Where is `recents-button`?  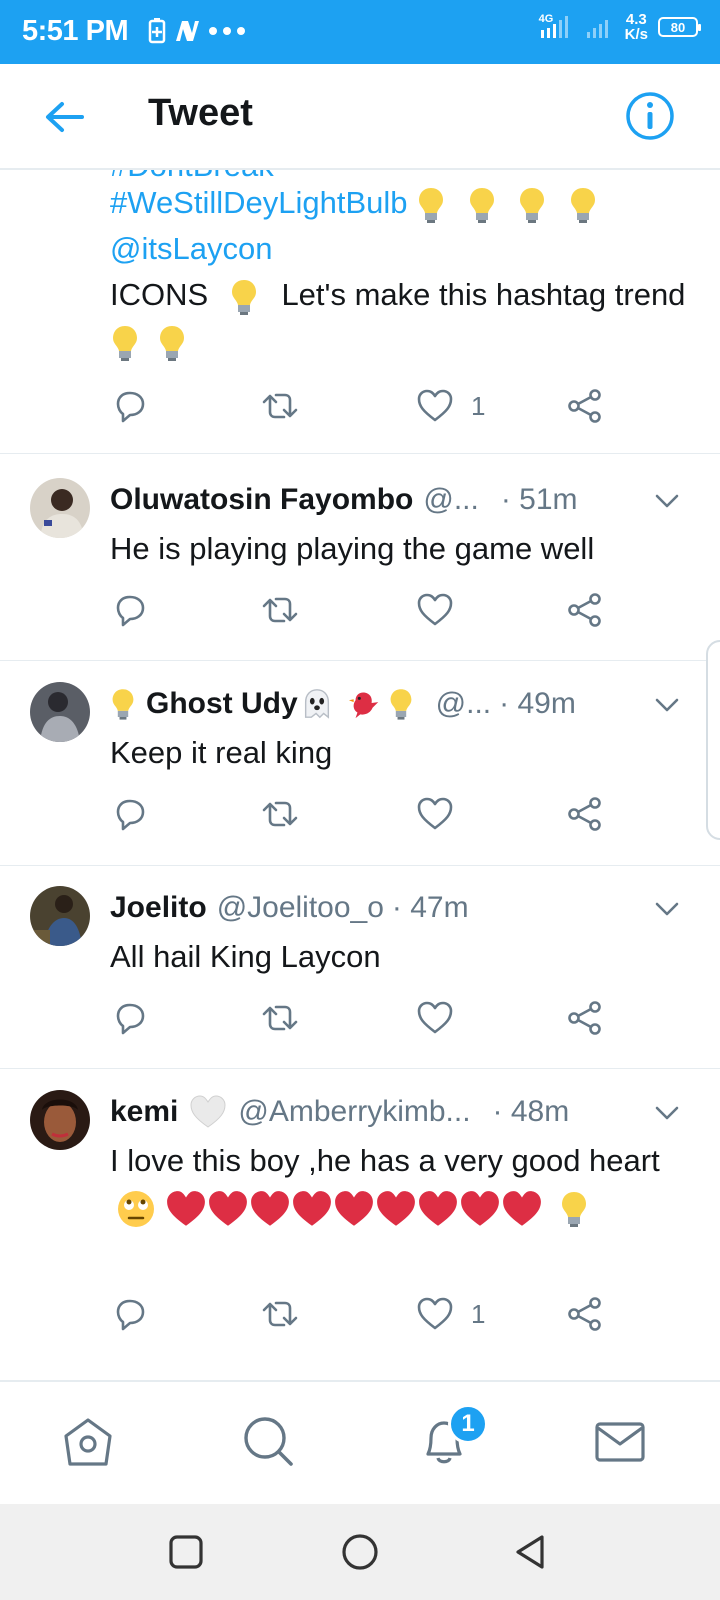 recents-button is located at coordinates (186, 1552).